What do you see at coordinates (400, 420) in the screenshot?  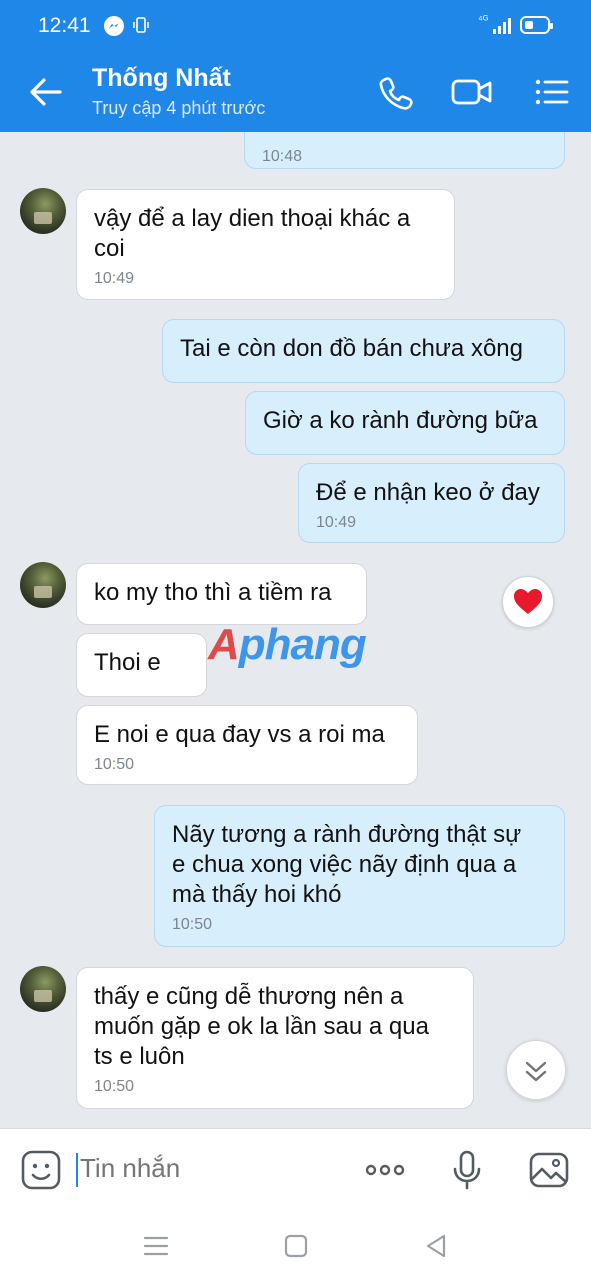 I see `message-text: Giờ a ko rành đường bữa` at bounding box center [400, 420].